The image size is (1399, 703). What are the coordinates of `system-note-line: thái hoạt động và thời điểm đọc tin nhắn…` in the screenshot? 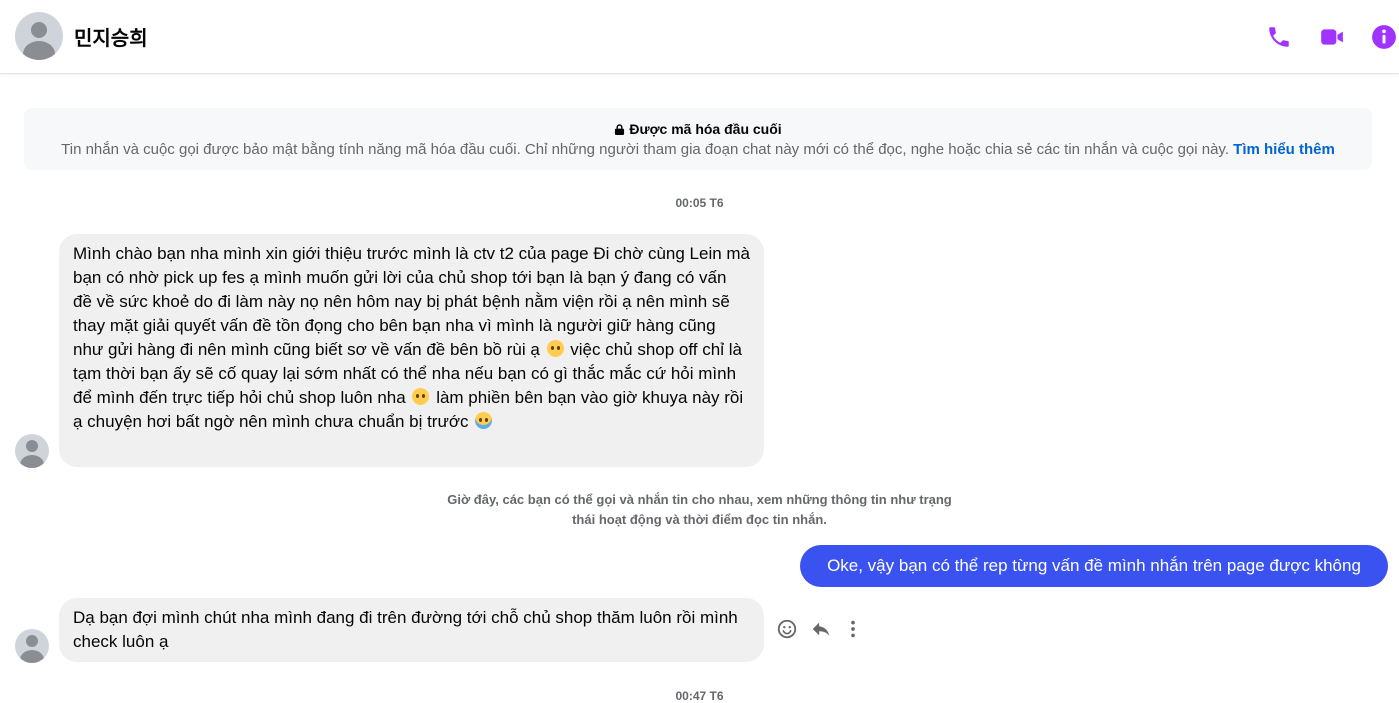 It's located at (699, 519).